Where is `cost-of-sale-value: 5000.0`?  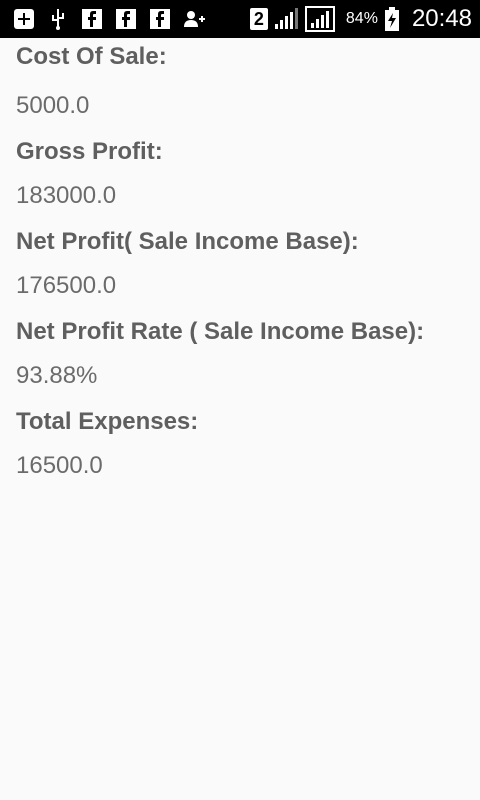
cost-of-sale-value: 5000.0 is located at coordinates (53, 105).